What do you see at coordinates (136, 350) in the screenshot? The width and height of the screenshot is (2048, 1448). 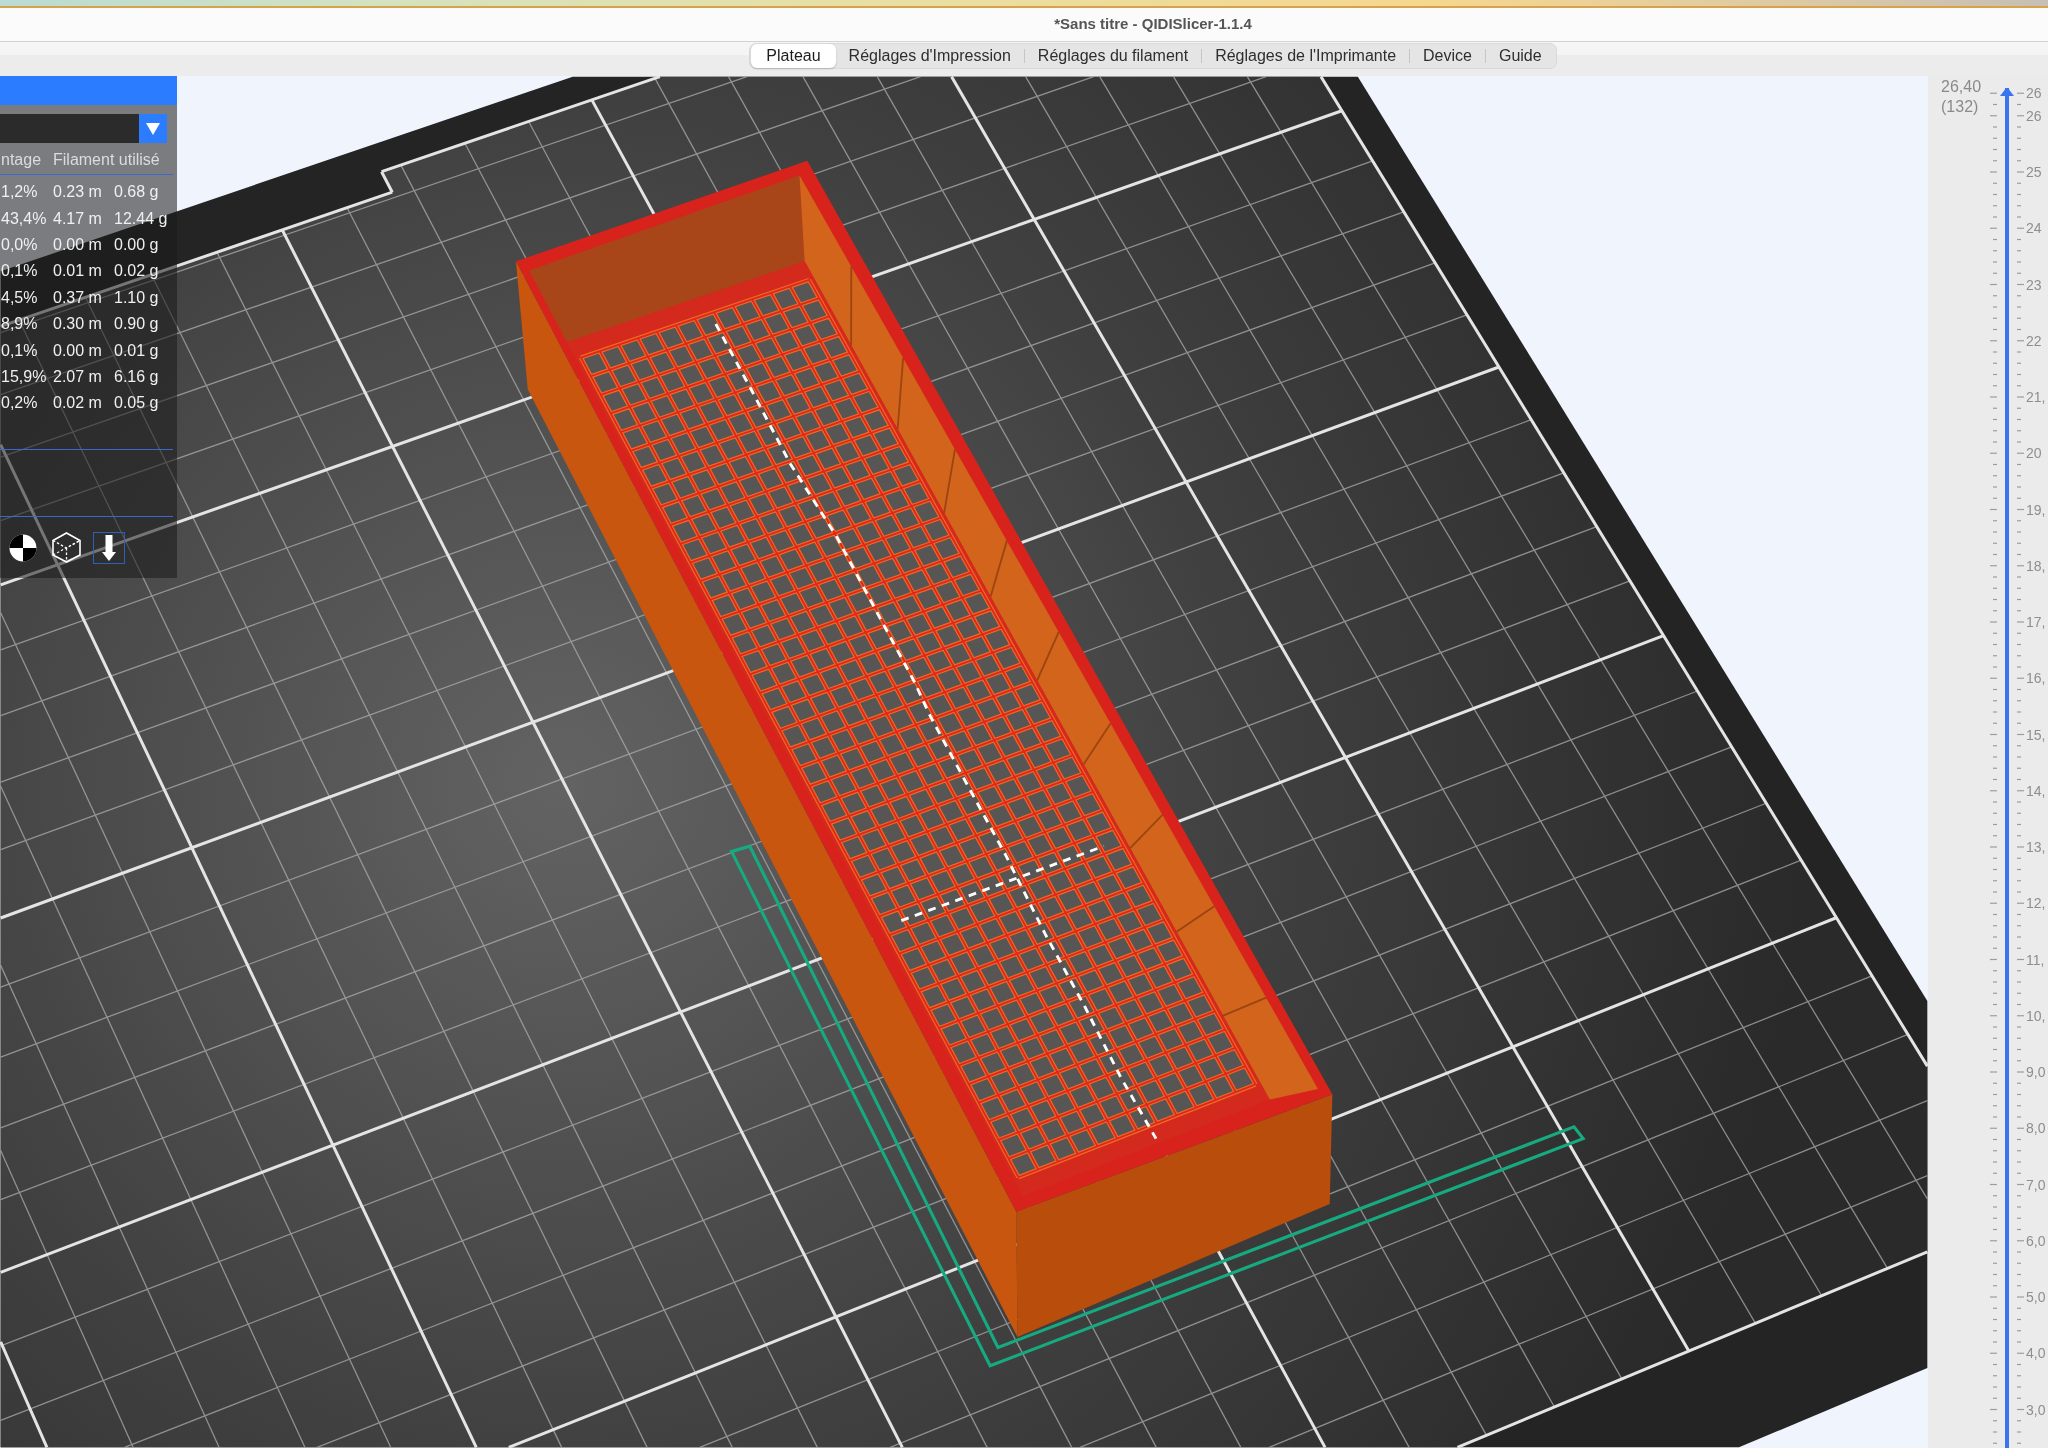 I see `filament-weight: 0.01 g` at bounding box center [136, 350].